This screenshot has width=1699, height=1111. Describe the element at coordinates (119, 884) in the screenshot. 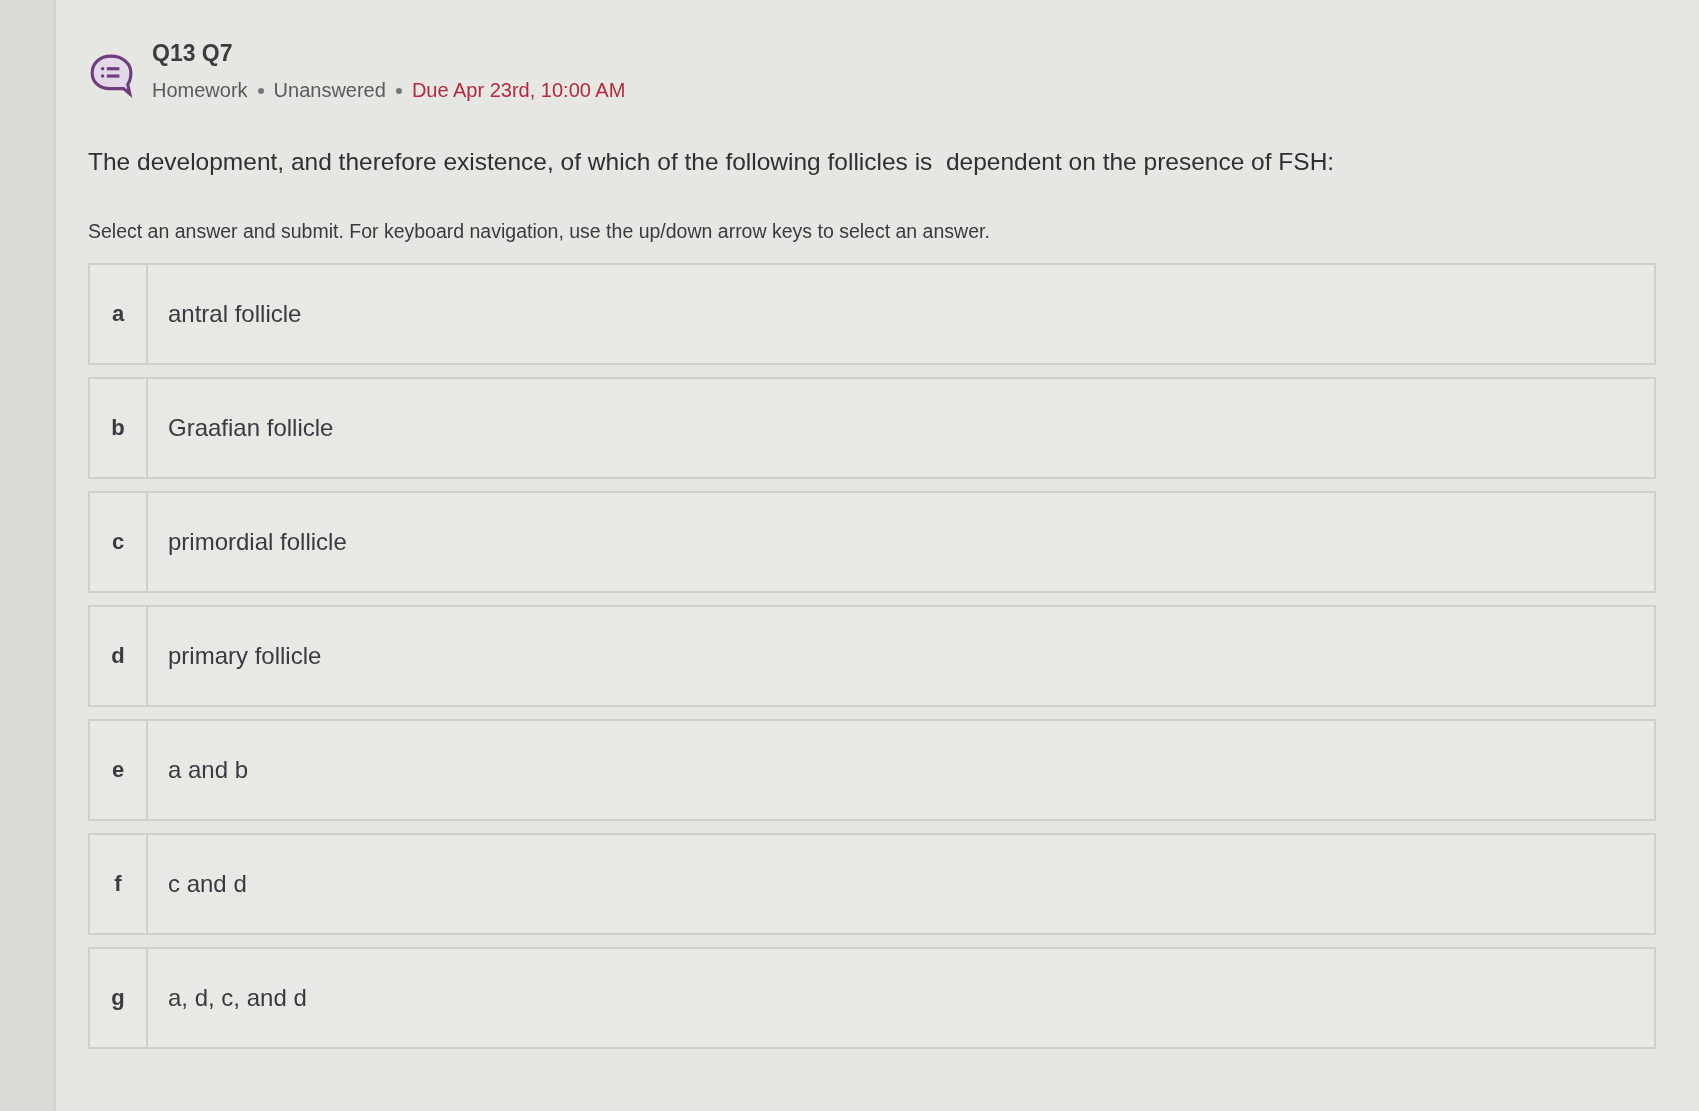

I see `option-letter: f` at that location.